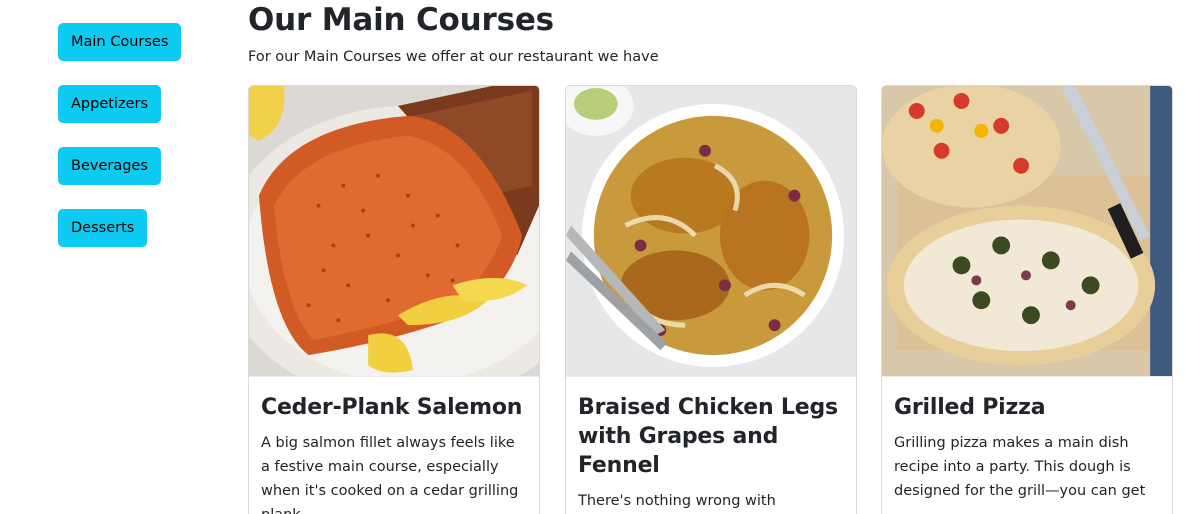  What do you see at coordinates (103, 228) in the screenshot?
I see `desserts-button: Desserts` at bounding box center [103, 228].